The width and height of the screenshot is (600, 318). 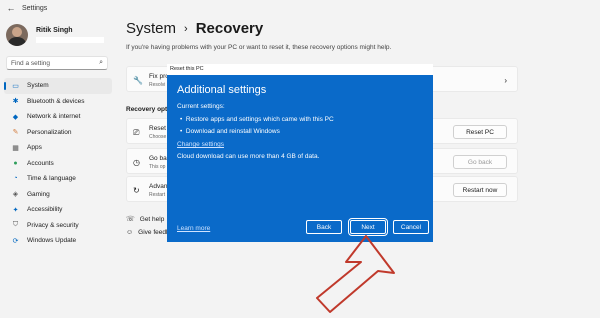 What do you see at coordinates (15, 86) in the screenshot?
I see `monitor-icon: ▭` at bounding box center [15, 86].